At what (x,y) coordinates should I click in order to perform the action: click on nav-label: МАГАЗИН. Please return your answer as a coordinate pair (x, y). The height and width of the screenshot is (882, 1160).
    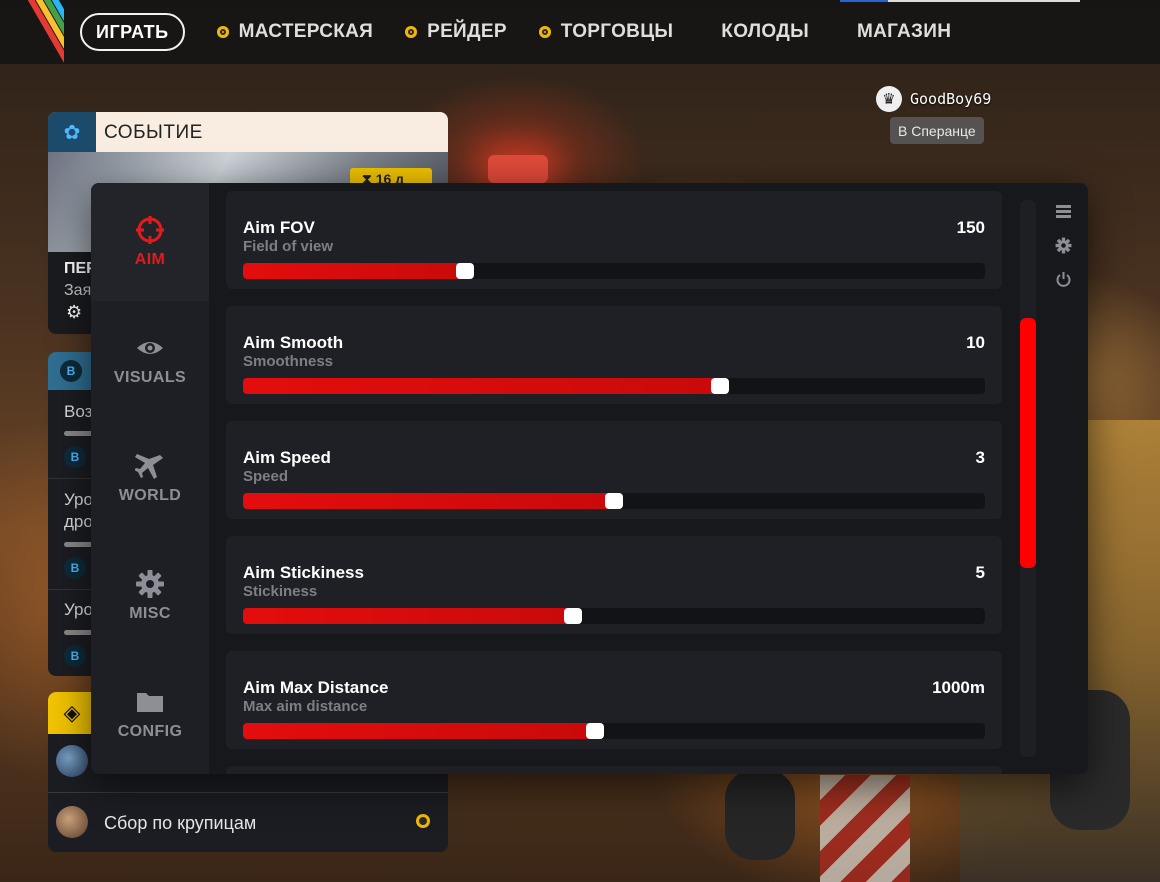
    Looking at the image, I should click on (904, 31).